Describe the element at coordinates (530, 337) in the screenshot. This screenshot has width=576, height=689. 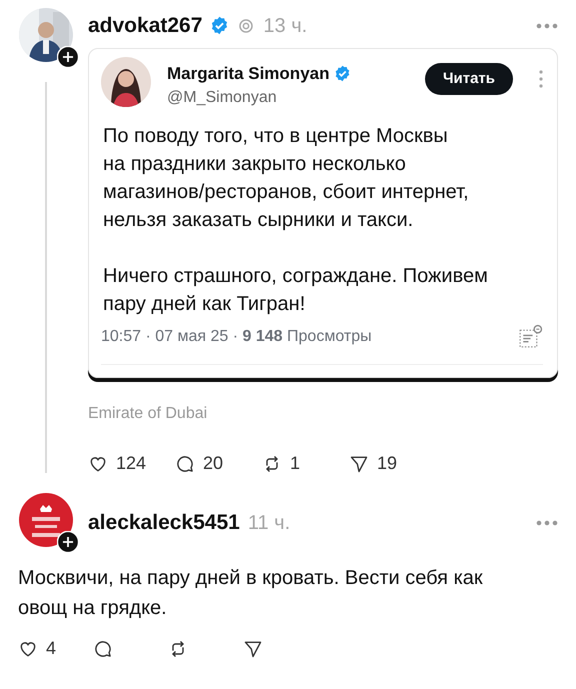
I see `notes-icon` at that location.